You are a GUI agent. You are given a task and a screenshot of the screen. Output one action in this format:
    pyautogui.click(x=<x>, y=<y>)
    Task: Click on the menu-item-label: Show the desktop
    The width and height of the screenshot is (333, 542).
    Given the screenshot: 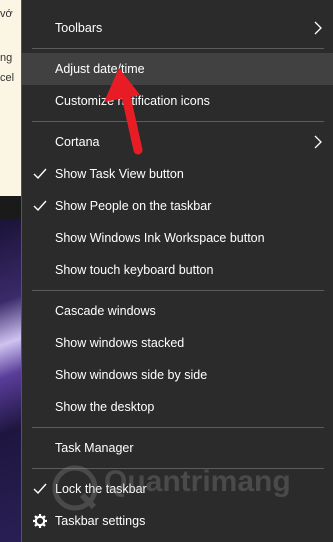 What is the action you would take?
    pyautogui.click(x=105, y=407)
    